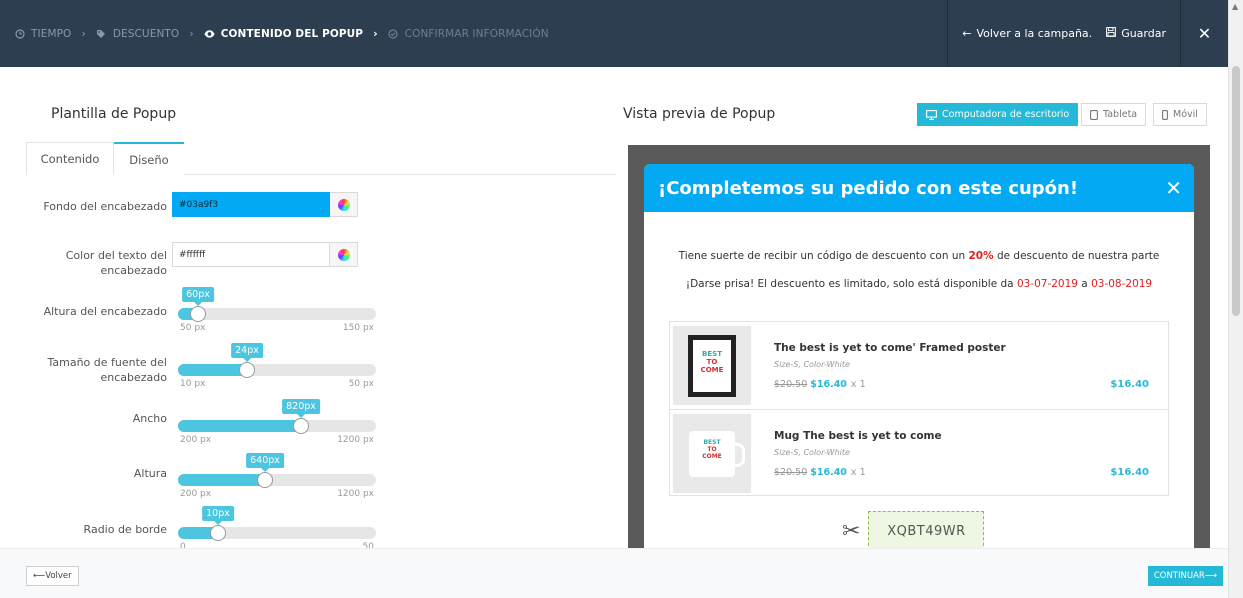 The height and width of the screenshot is (598, 1243). Describe the element at coordinates (149, 159) in the screenshot. I see `tab-design: Diseño` at that location.